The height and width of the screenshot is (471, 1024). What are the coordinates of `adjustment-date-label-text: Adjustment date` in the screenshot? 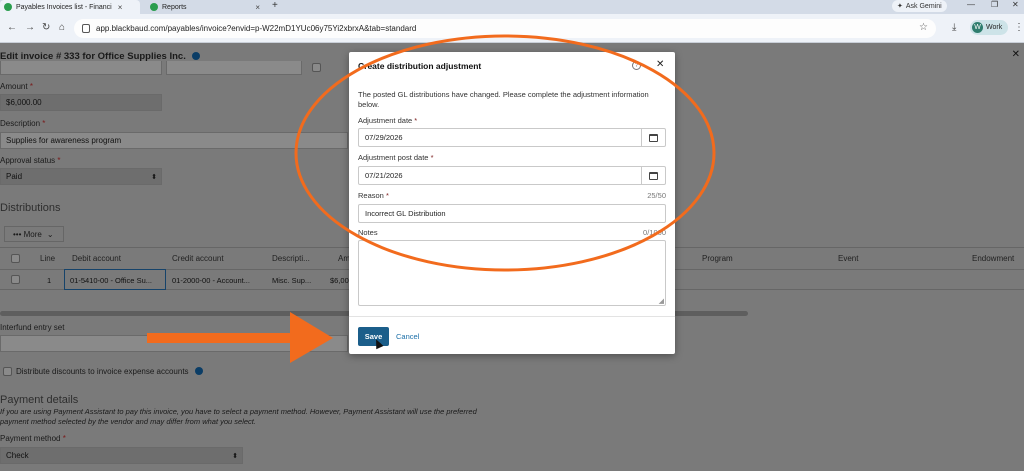 It's located at (385, 120).